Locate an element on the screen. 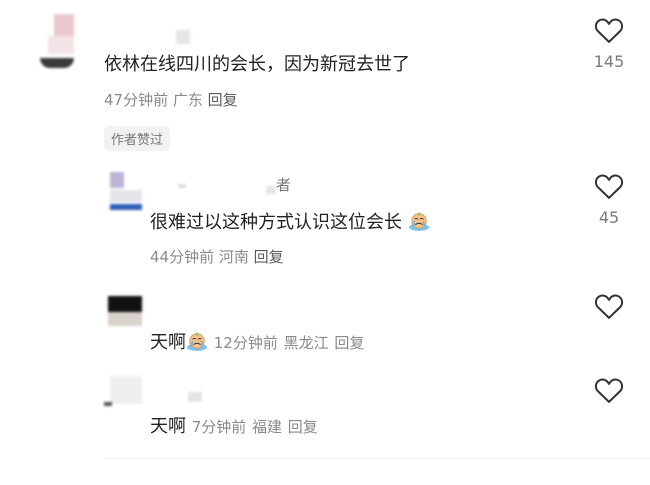 The image size is (650, 485). comment-text: 天啊 12分钟前 黑龙江 回复 is located at coordinates (257, 341).